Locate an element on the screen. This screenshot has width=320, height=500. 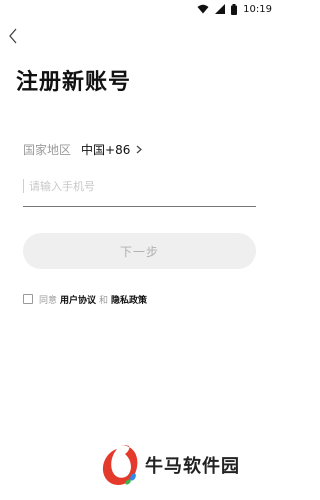
agreement-conjunction: 和 is located at coordinates (104, 300).